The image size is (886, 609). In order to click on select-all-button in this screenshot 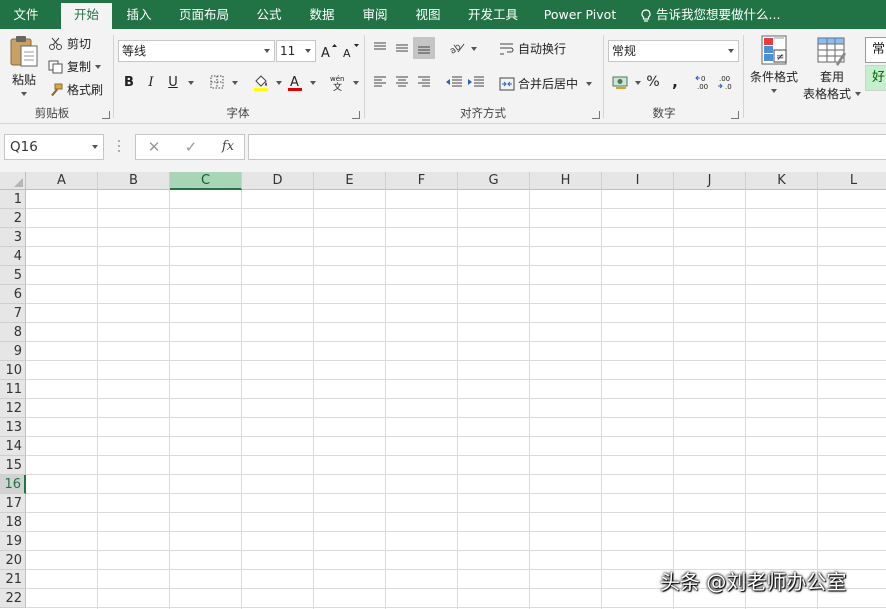, I will do `click(13, 181)`.